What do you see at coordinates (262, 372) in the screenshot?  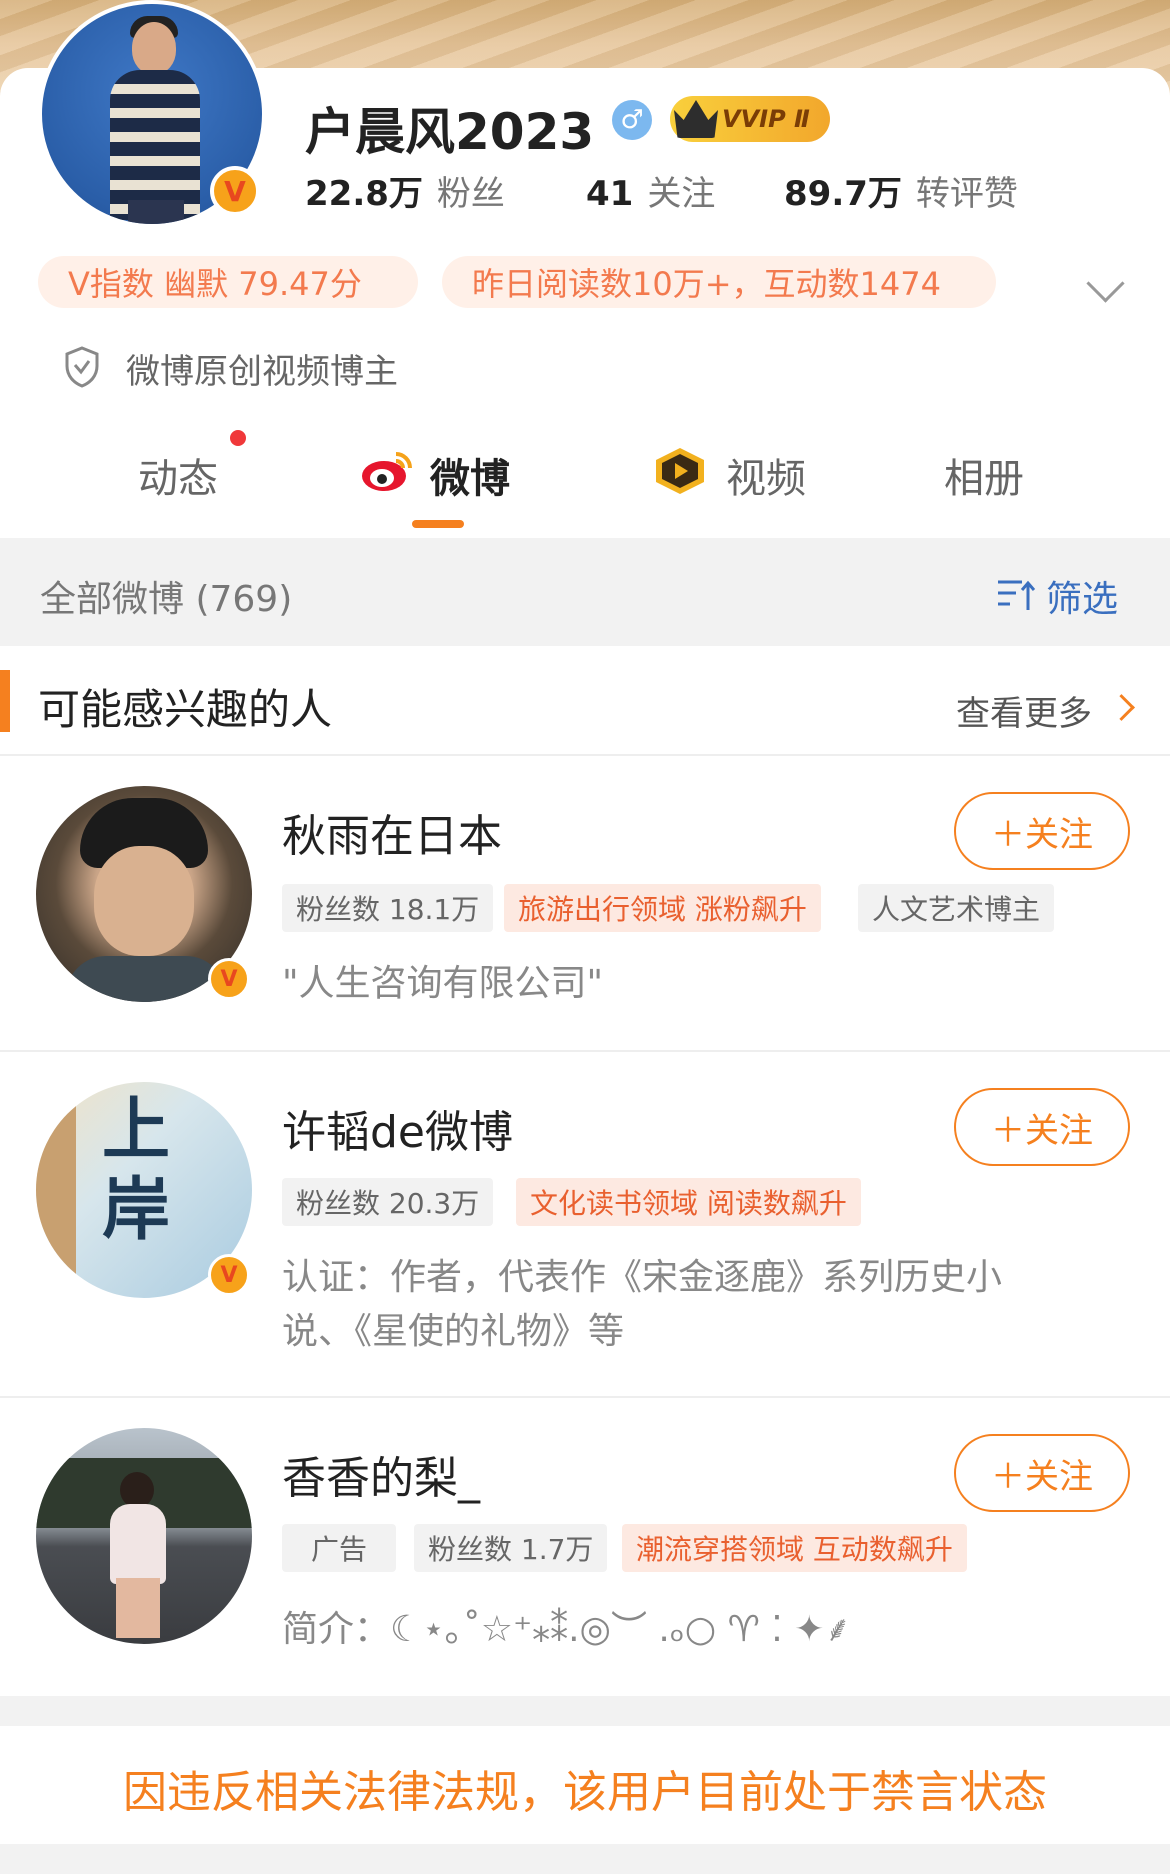 I see `certification-text: 微博原创视频博主` at bounding box center [262, 372].